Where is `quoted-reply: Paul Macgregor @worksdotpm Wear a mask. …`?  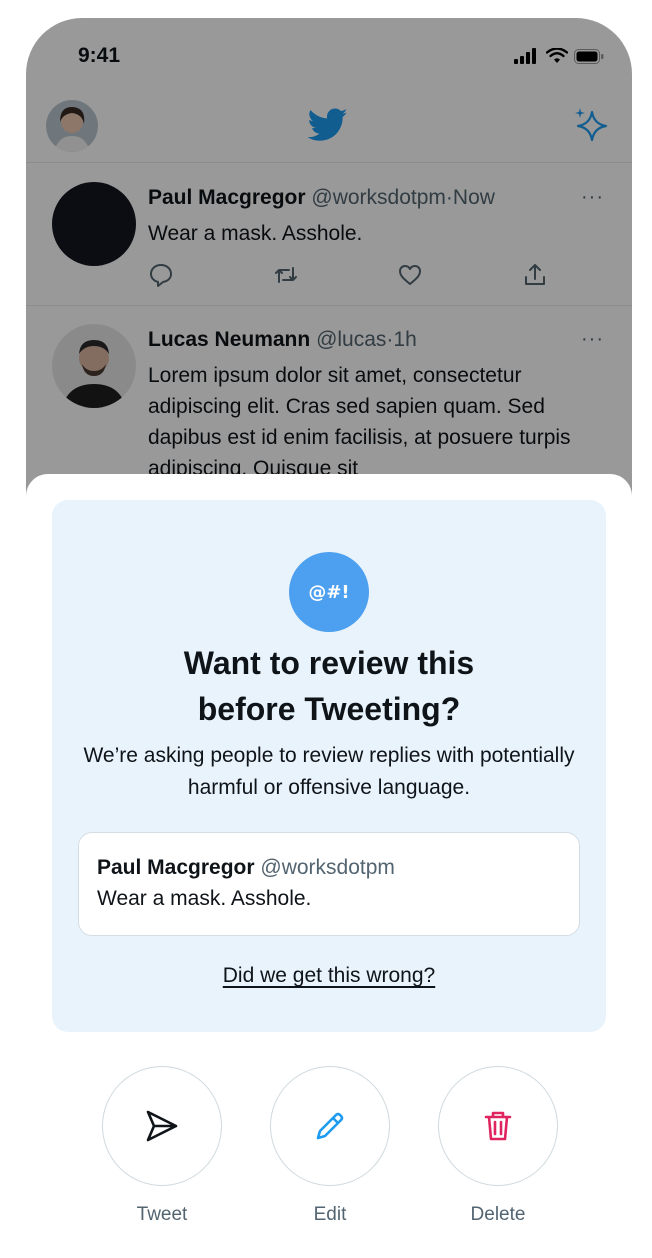 quoted-reply: Paul Macgregor @worksdotpm Wear a mask. … is located at coordinates (329, 884).